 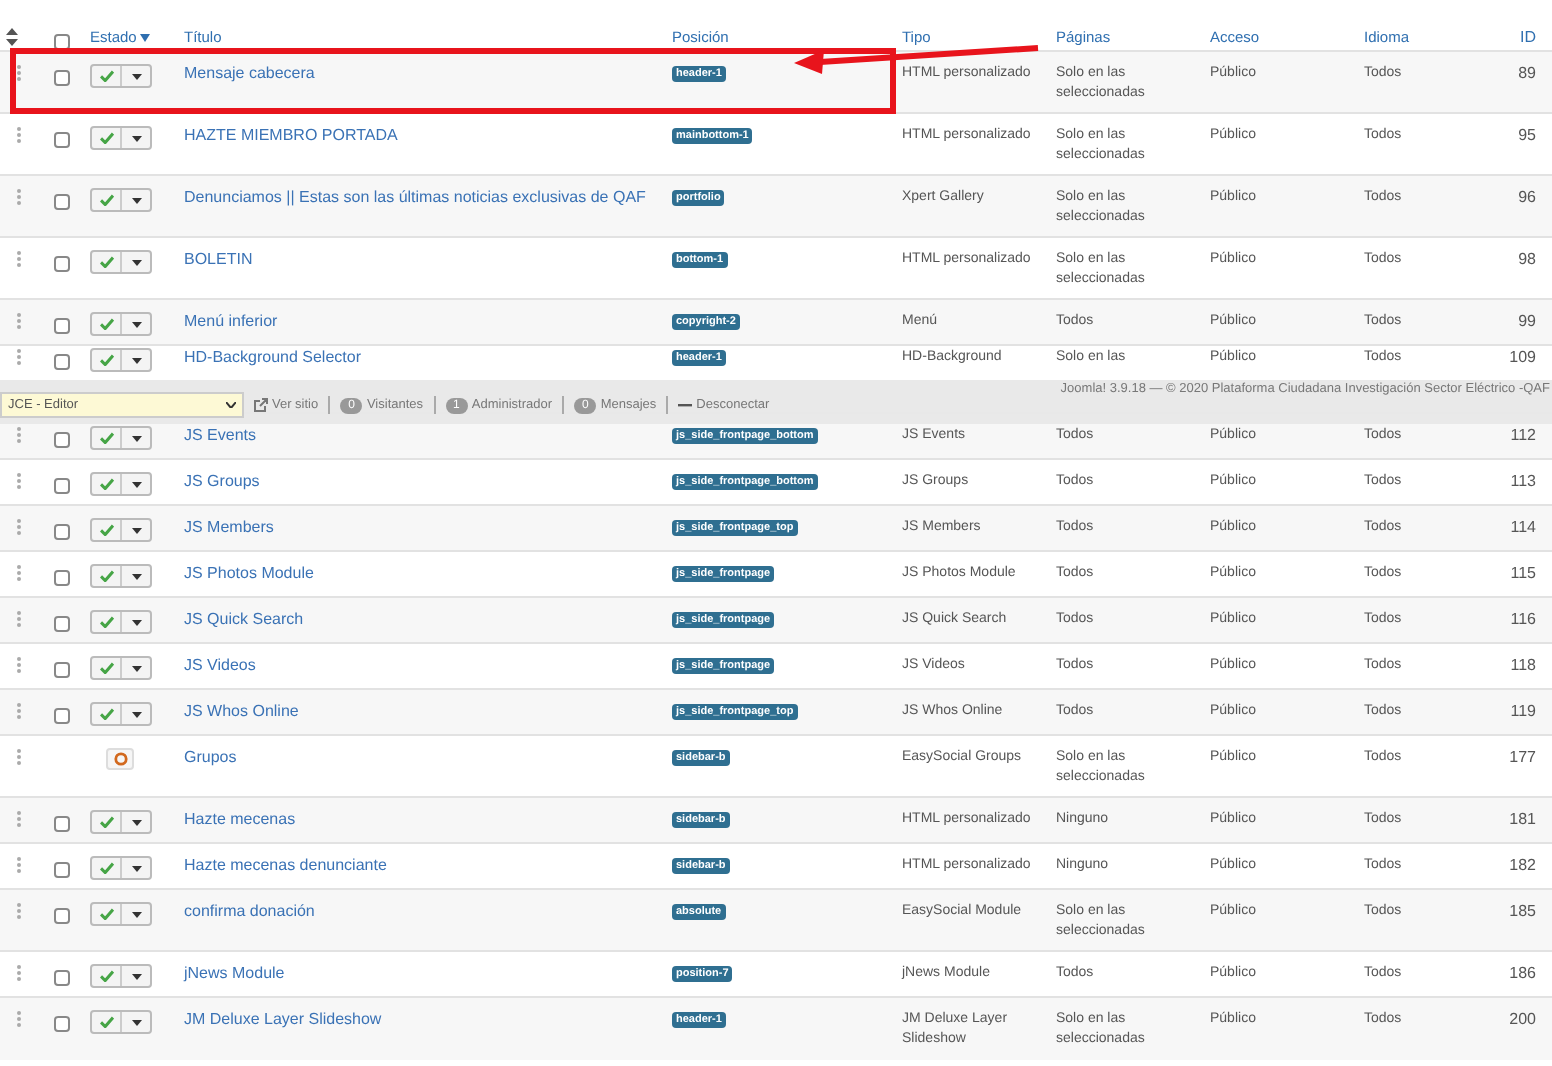 What do you see at coordinates (231, 321) in the screenshot?
I see `module-title-link: Menú inferior` at bounding box center [231, 321].